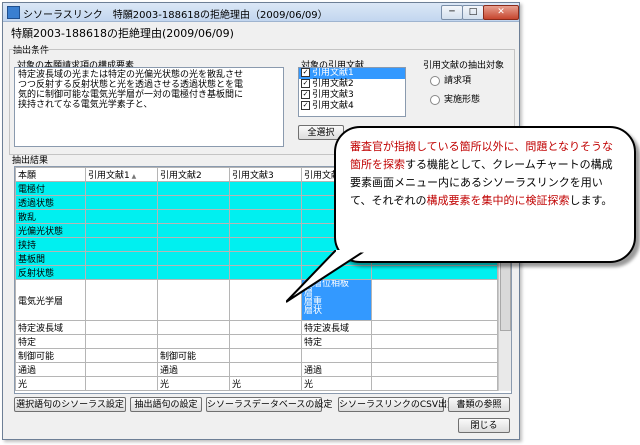  Describe the element at coordinates (193, 174) in the screenshot. I see `column-header: 引用文献2` at that location.